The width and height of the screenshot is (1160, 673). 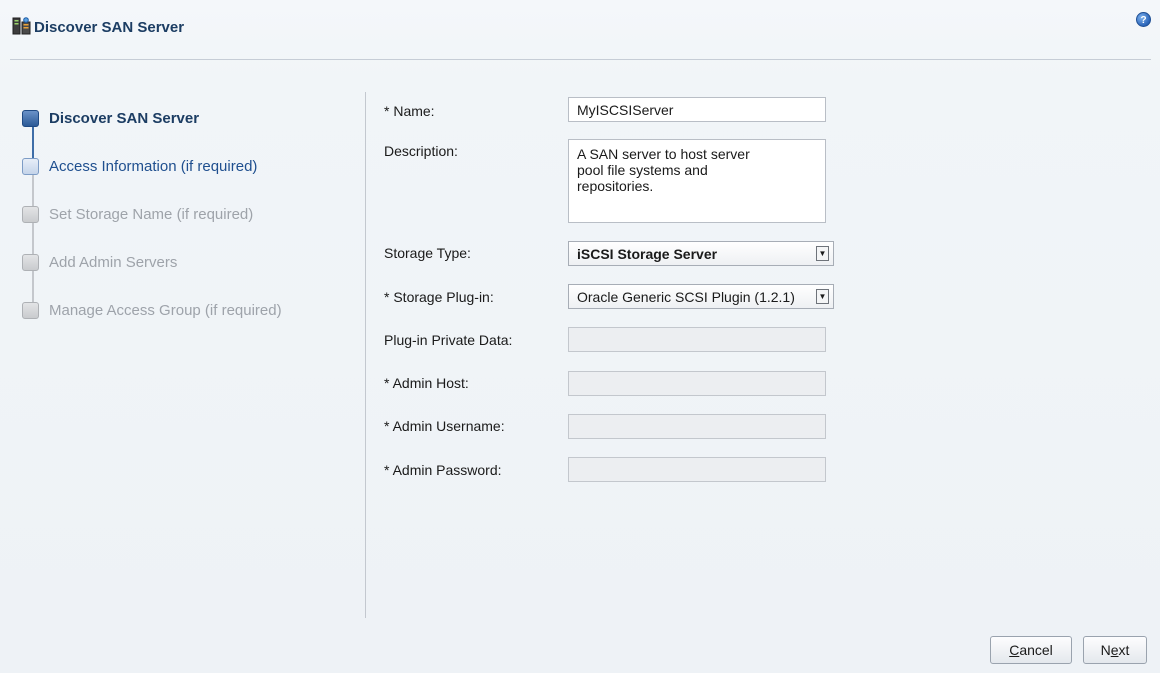 I want to click on train-step-access-information: Access Information (if required), so click(x=139, y=166).